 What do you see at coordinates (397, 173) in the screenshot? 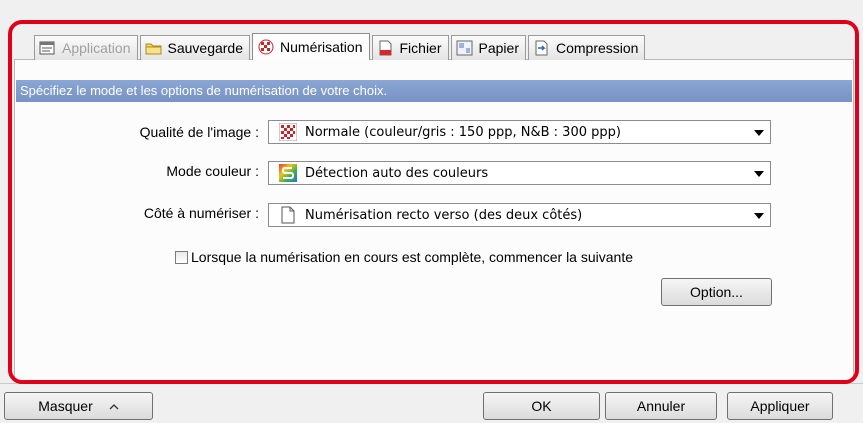
I see `color-mode-value: Détection auto des couleurs` at bounding box center [397, 173].